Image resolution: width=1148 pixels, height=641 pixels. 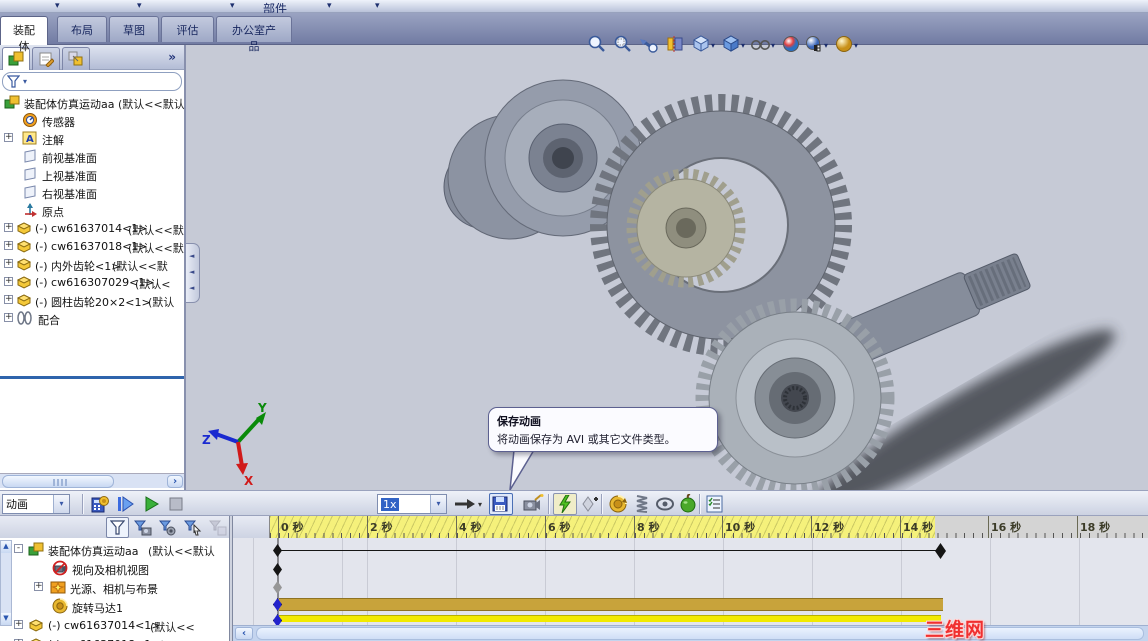 What do you see at coordinates (92, 228) in the screenshot?
I see `tree-item-part-cw61637014: + (-) cw61637014<1> (默认<<默` at bounding box center [92, 228].